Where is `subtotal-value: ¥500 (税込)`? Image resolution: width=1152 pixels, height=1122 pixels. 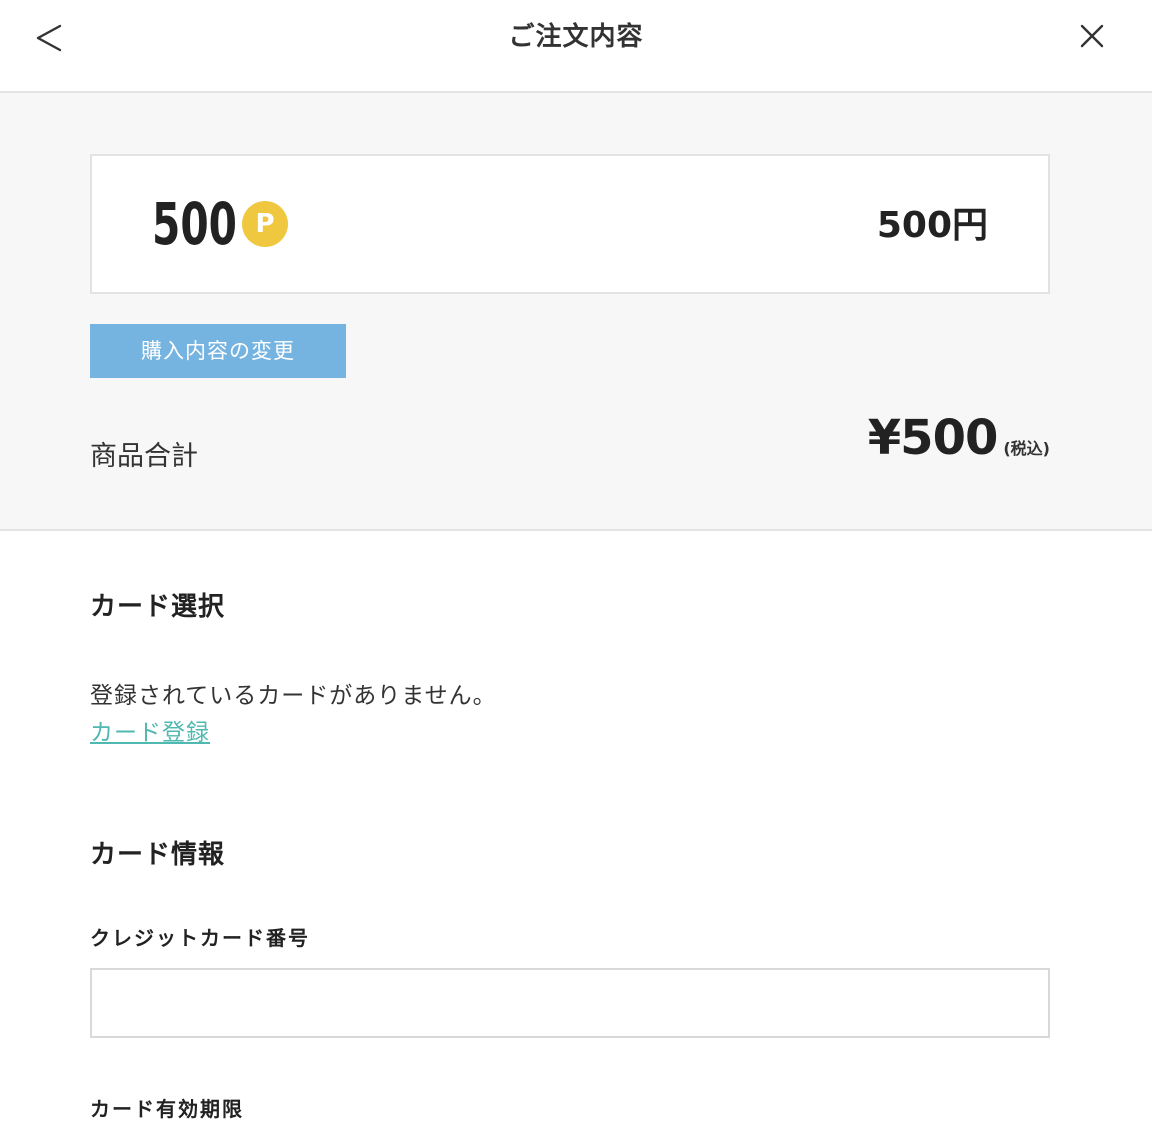 subtotal-value: ¥500 (税込) is located at coordinates (959, 438).